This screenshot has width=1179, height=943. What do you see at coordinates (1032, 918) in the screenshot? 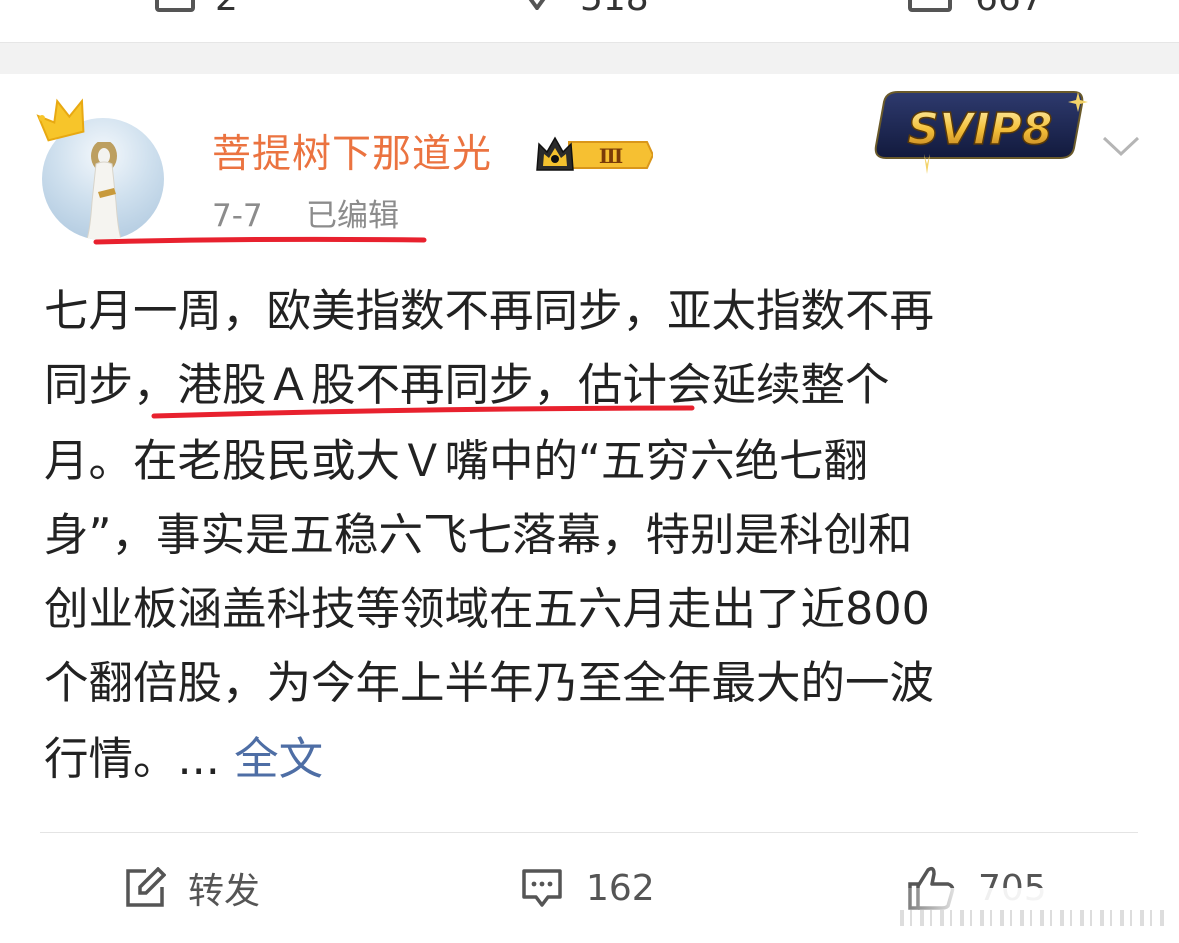
I see `watermark-pattern` at bounding box center [1032, 918].